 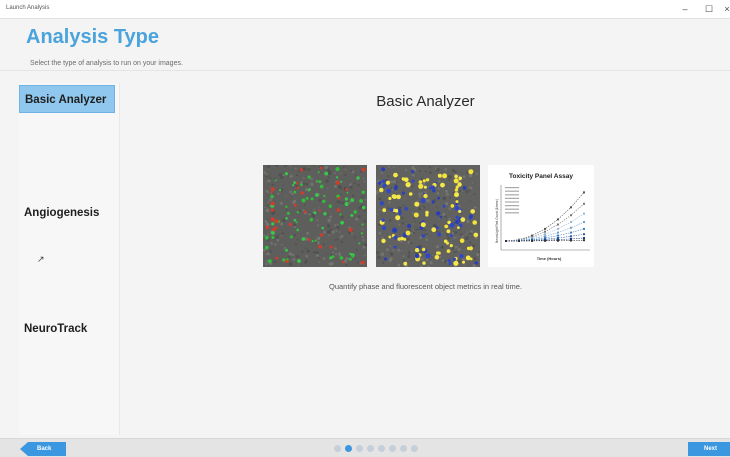 I want to click on analysis-type-list: Basic Analyzer Angiogenesis NeuroTrack, so click(x=69, y=259).